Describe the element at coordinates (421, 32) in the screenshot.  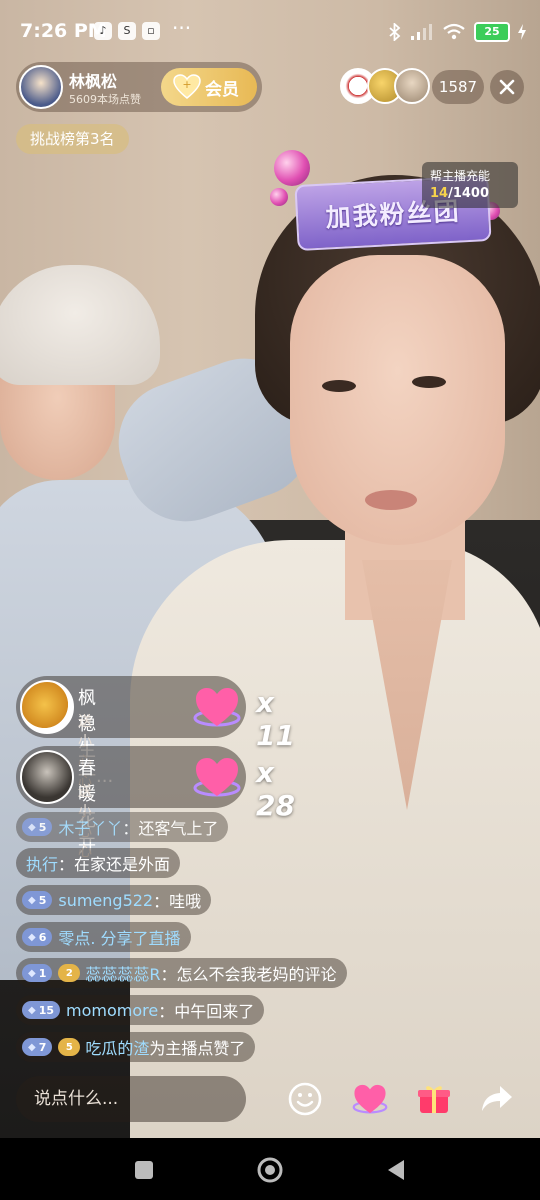
I see `signal-icon` at that location.